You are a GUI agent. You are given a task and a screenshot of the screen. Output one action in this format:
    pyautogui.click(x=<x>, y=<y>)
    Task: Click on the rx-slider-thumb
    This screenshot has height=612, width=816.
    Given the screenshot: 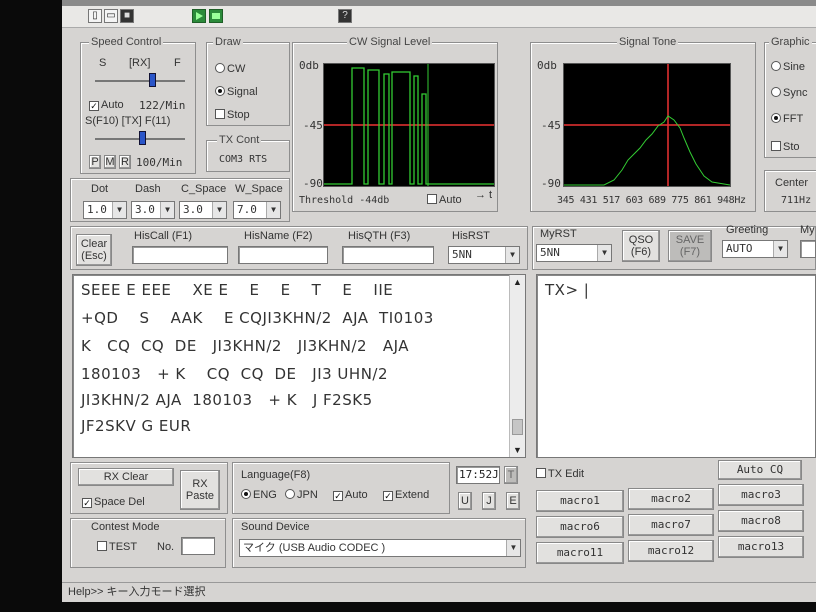 What is the action you would take?
    pyautogui.click(x=152, y=80)
    